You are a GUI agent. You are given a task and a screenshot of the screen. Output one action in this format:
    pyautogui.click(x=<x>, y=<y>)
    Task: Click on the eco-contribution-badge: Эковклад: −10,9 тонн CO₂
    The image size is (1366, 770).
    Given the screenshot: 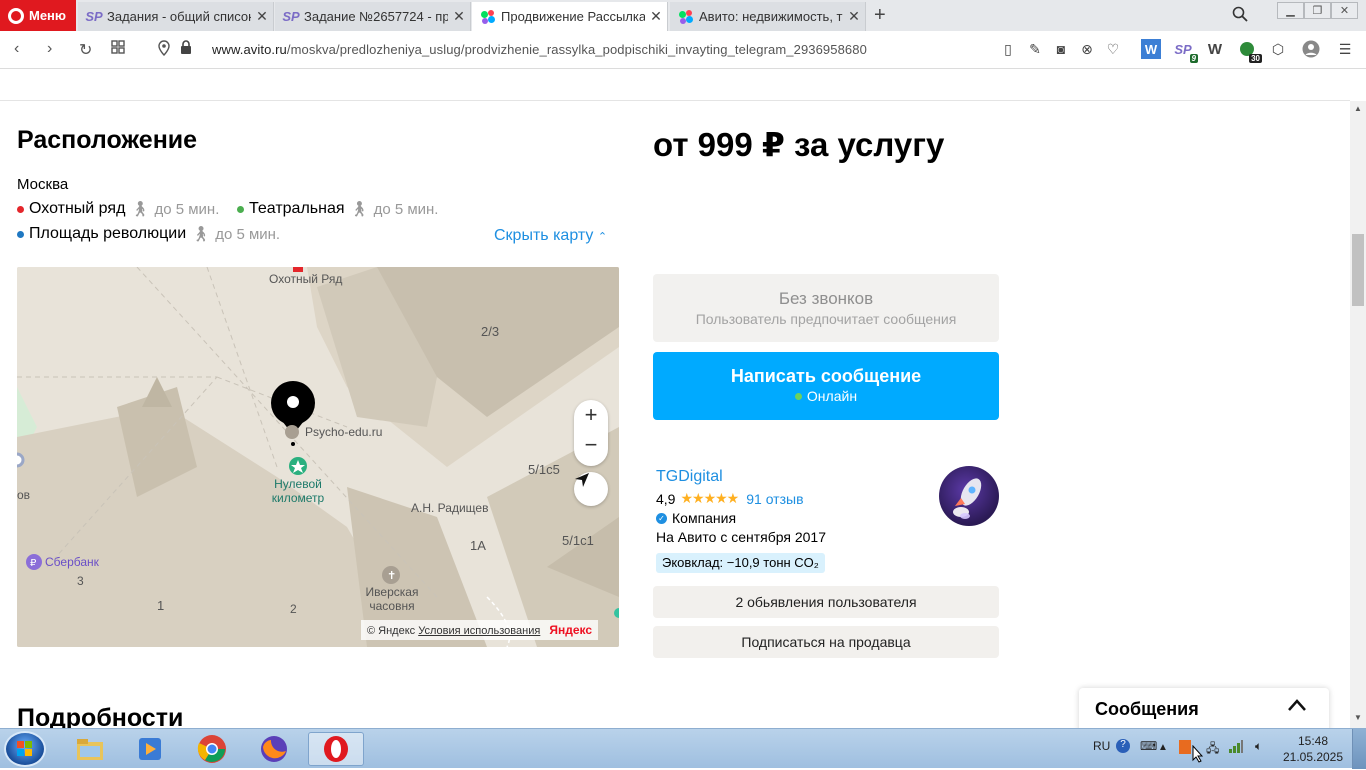 What is the action you would take?
    pyautogui.click(x=740, y=563)
    